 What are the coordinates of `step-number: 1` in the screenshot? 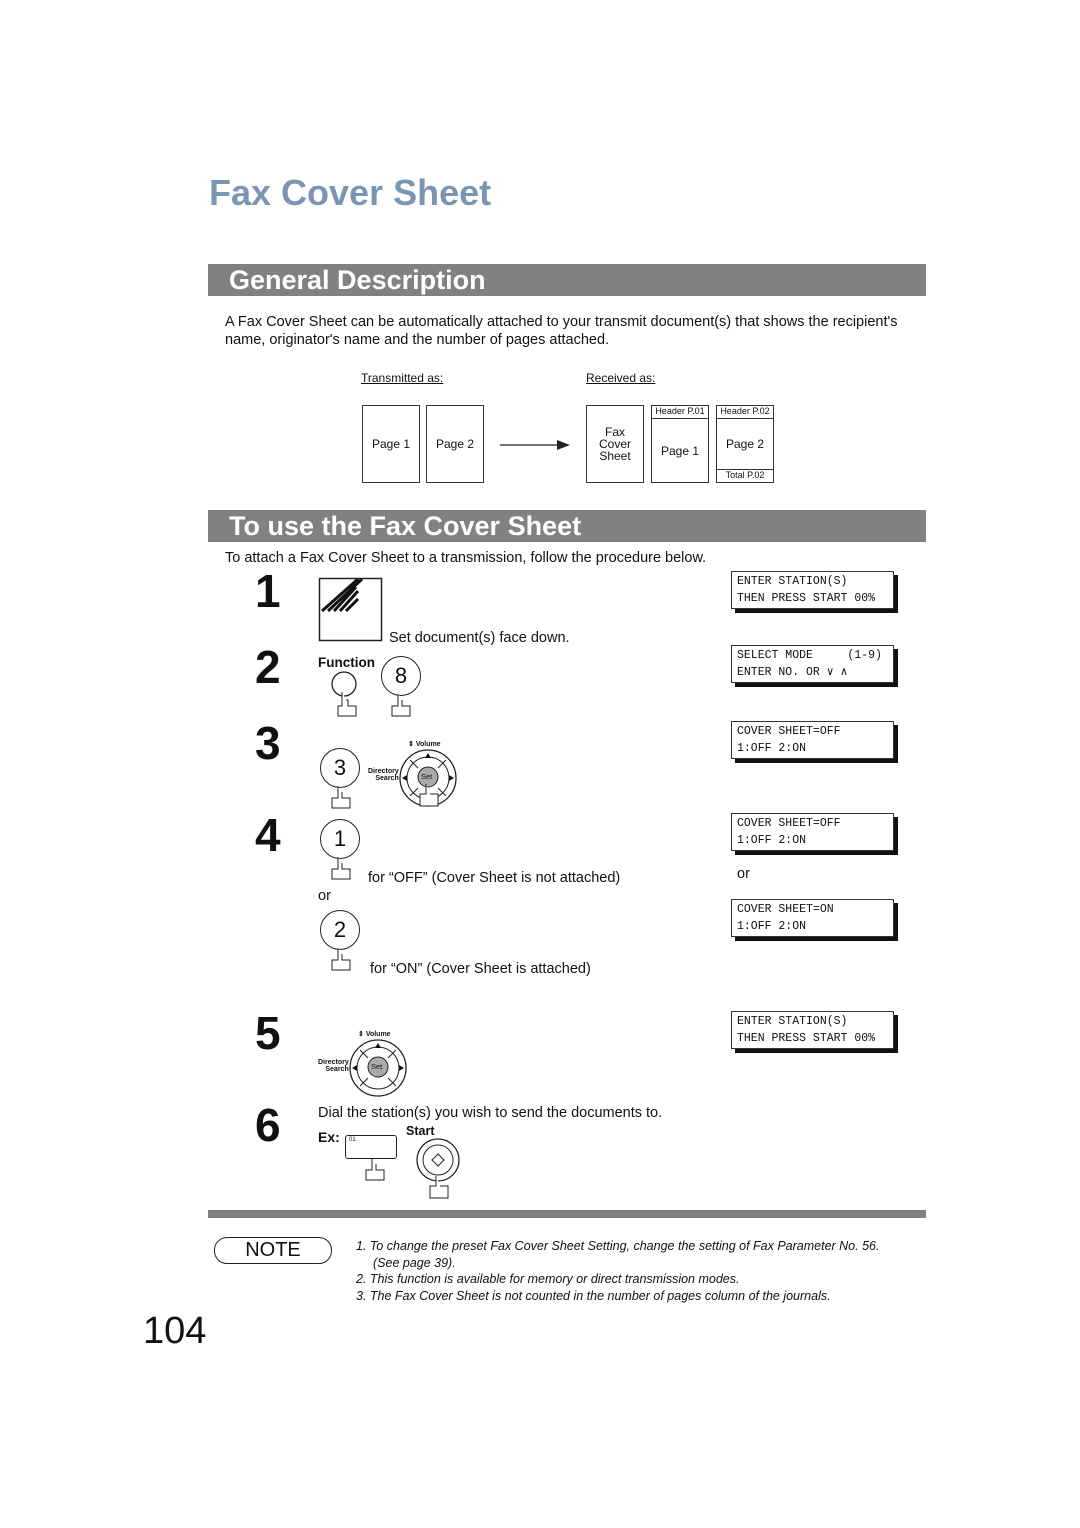 It's located at (268, 591).